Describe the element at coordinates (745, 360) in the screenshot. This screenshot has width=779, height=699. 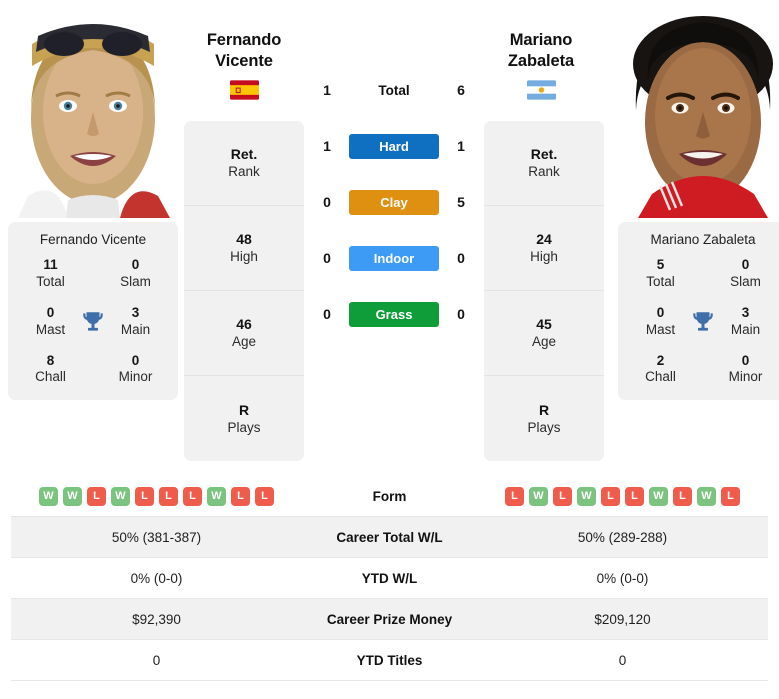
I see `right-titles-minor-value: 0` at that location.